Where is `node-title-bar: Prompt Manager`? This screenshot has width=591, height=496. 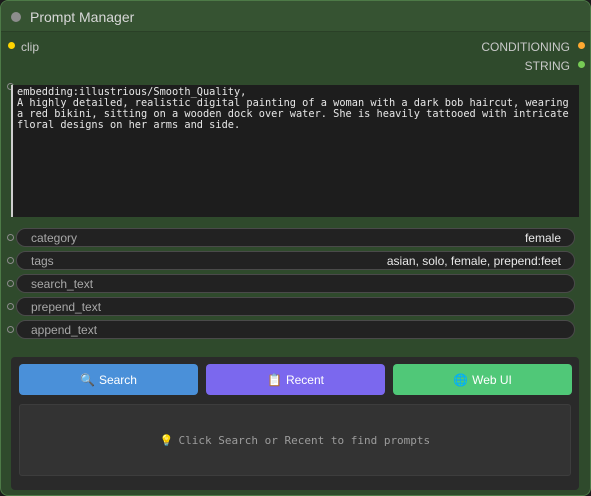
node-title-bar: Prompt Manager is located at coordinates (295, 16).